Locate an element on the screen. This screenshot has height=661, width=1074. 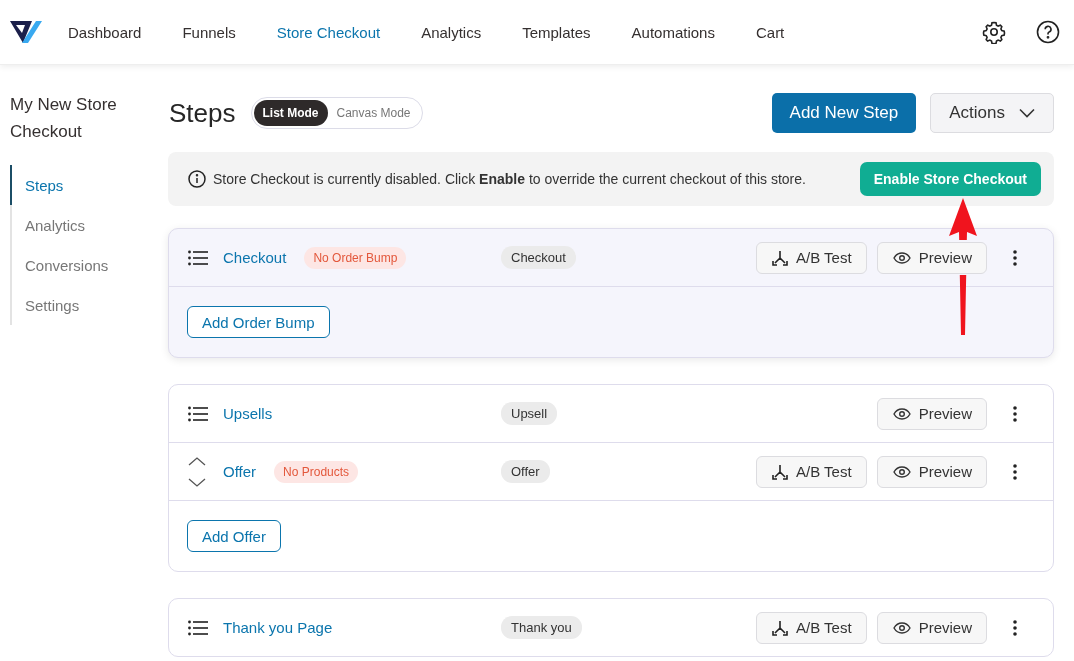
nav-link: Templates is located at coordinates (556, 32).